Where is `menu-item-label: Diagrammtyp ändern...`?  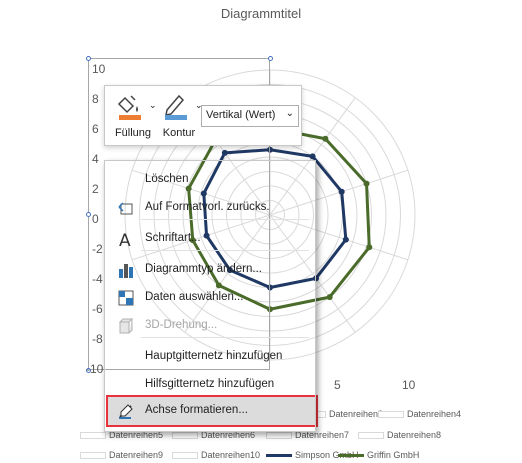
menu-item-label: Diagrammtyp ändern... is located at coordinates (203, 269).